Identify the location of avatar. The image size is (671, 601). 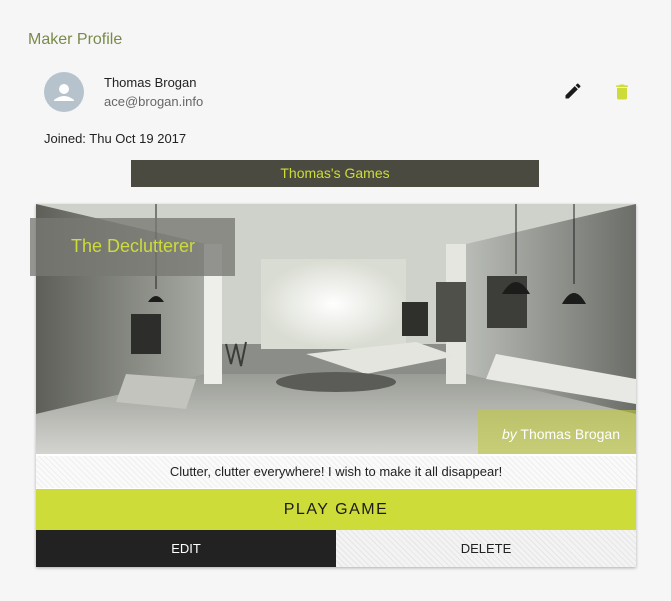
(64, 92).